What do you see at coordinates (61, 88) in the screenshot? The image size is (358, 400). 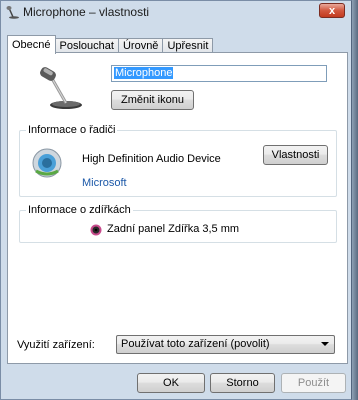 I see `microphone-device-icon` at bounding box center [61, 88].